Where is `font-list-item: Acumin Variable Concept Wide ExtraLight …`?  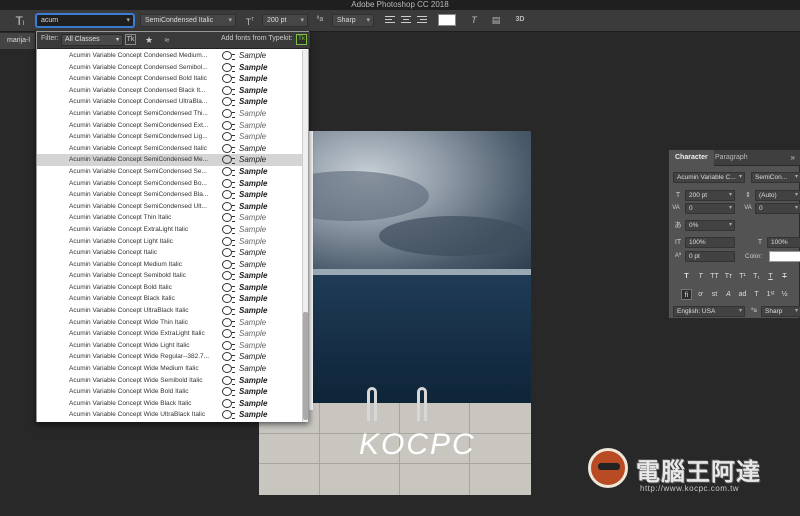 font-list-item: Acumin Variable Concept Wide ExtraLight … is located at coordinates (170, 334).